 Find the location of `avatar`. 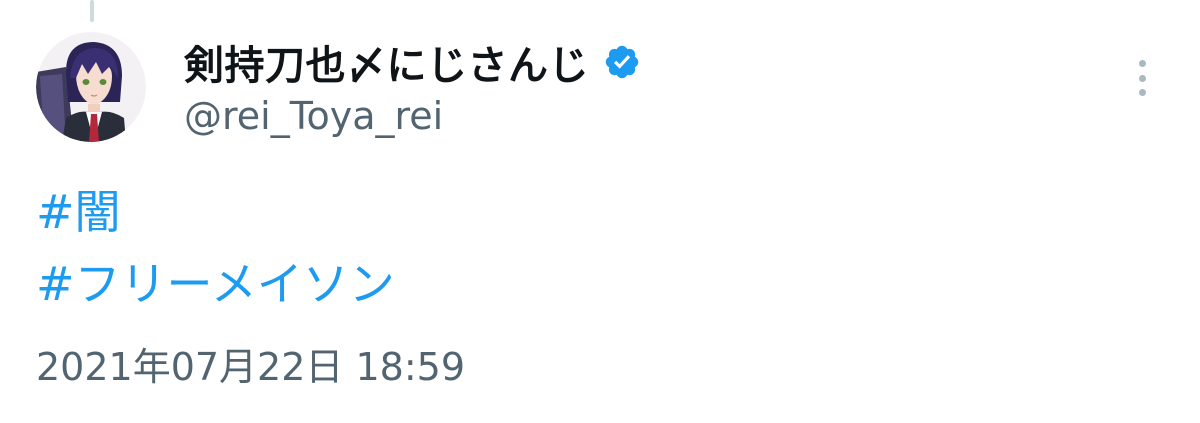

avatar is located at coordinates (91, 87).